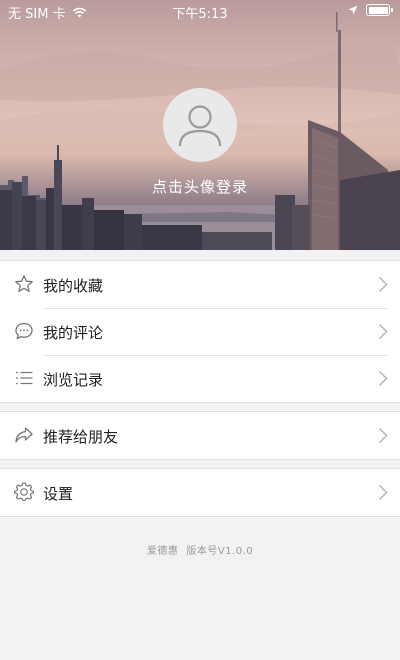 The height and width of the screenshot is (660, 400). What do you see at coordinates (200, 186) in the screenshot?
I see `login-prompt: 点击头像登录` at bounding box center [200, 186].